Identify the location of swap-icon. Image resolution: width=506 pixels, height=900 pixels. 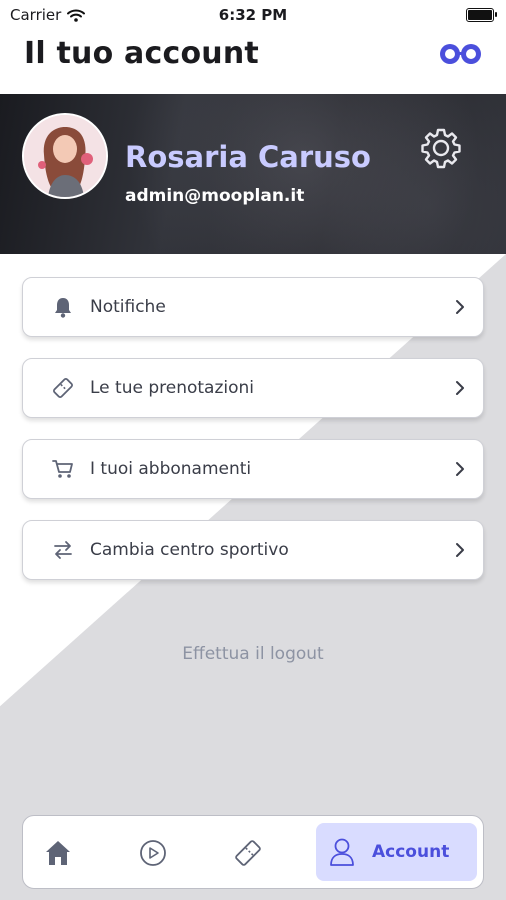
(63, 550).